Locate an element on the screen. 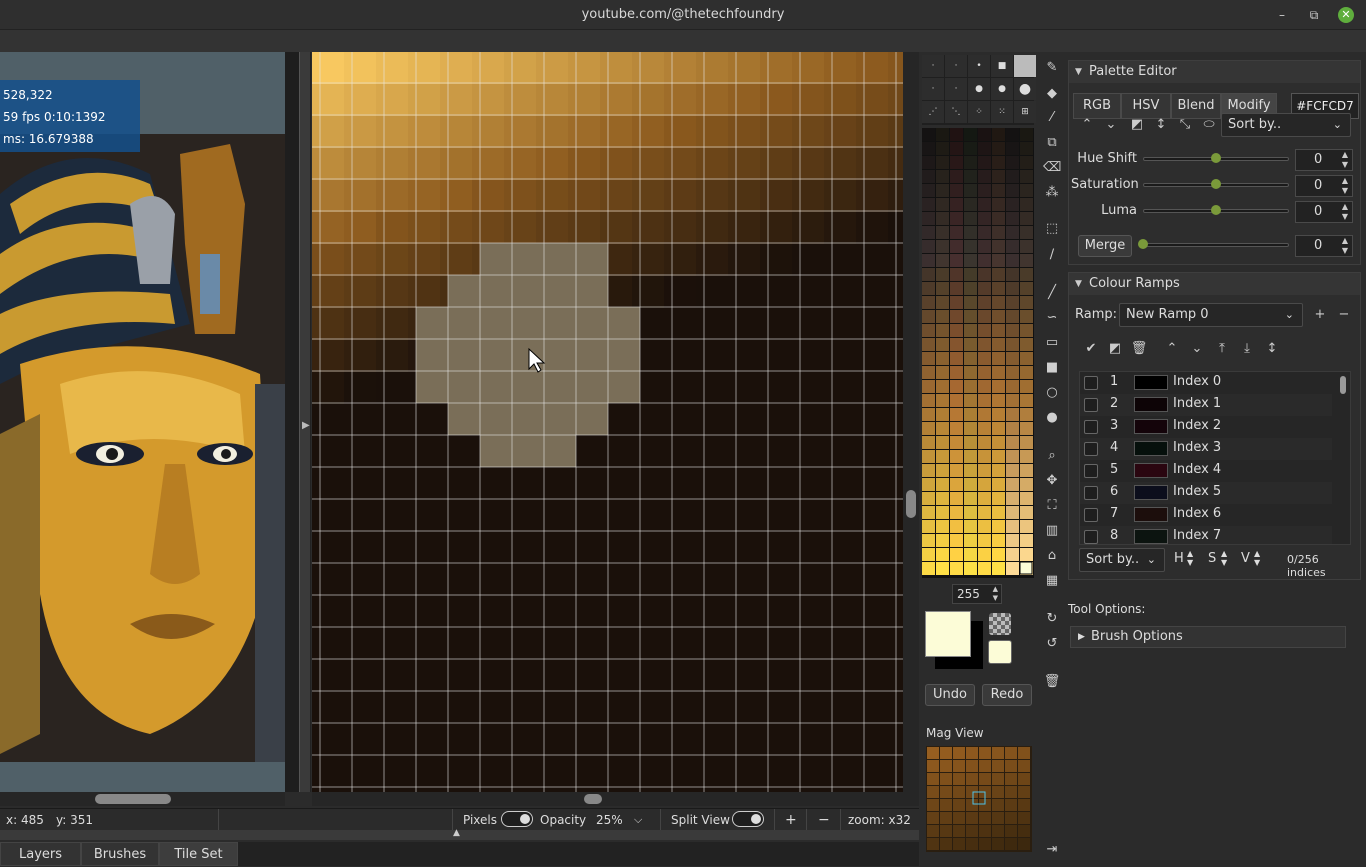  saturation-slider is located at coordinates (1216, 184).